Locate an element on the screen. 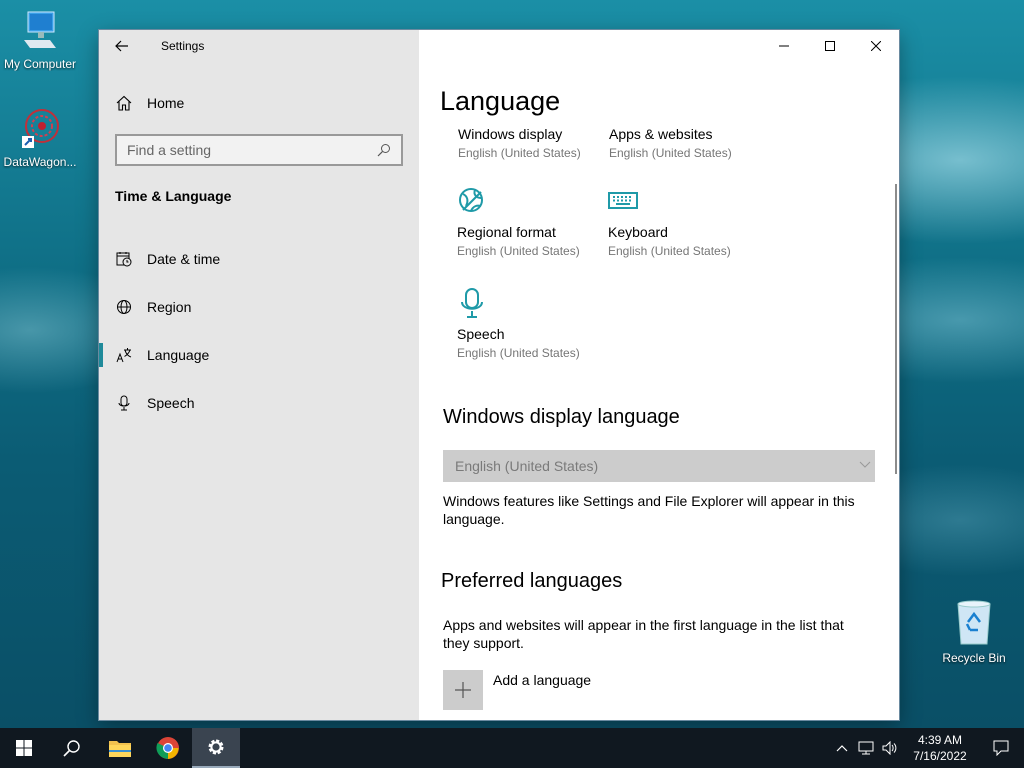 This screenshot has width=1024, height=768. chevron-down-icon is located at coordinates (865, 464).